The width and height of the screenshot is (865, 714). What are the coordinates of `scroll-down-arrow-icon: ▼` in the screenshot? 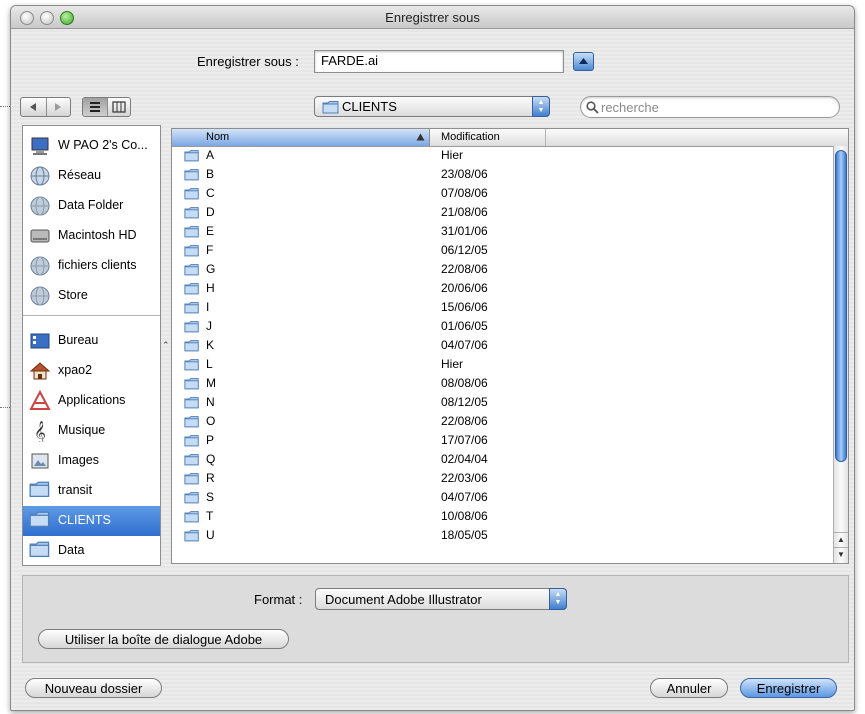 It's located at (841, 554).